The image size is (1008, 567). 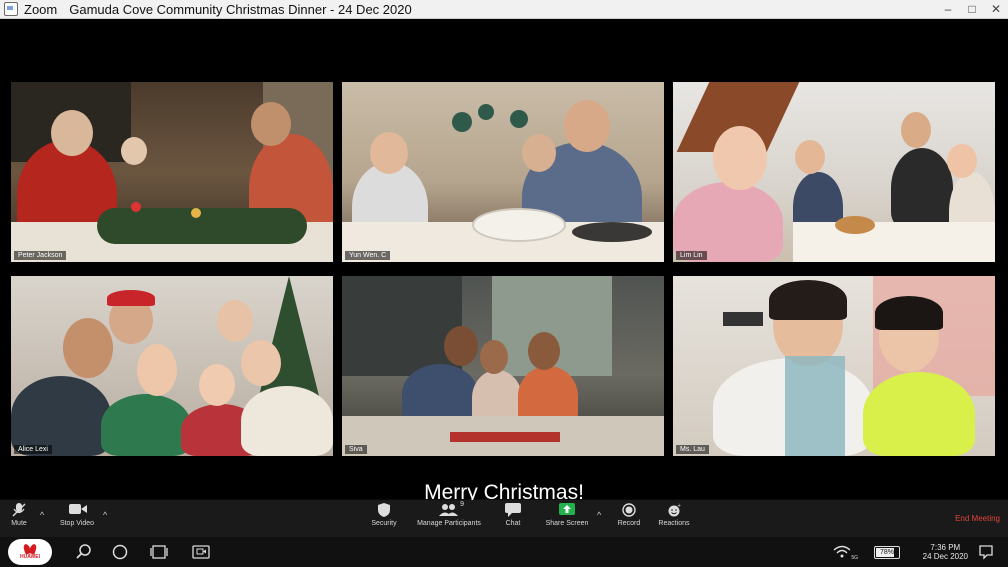 I want to click on battery-indicator: 78%, so click(x=887, y=552).